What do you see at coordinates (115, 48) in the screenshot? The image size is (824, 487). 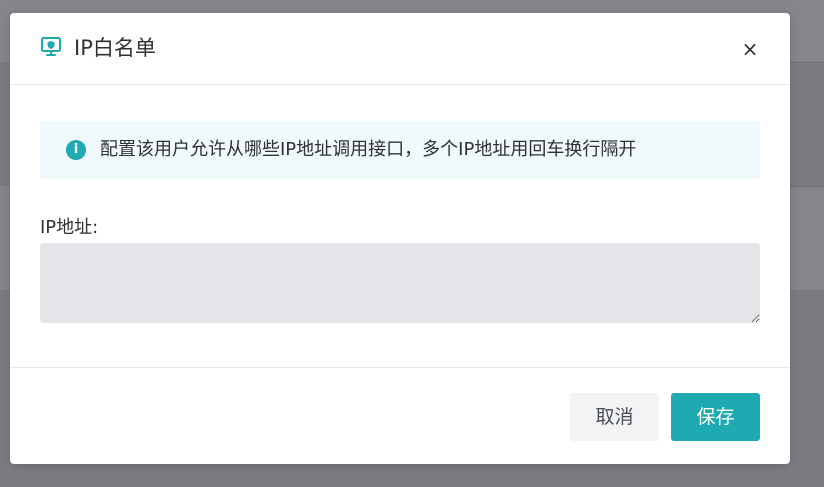 I see `dialog-title: IP白名单` at bounding box center [115, 48].